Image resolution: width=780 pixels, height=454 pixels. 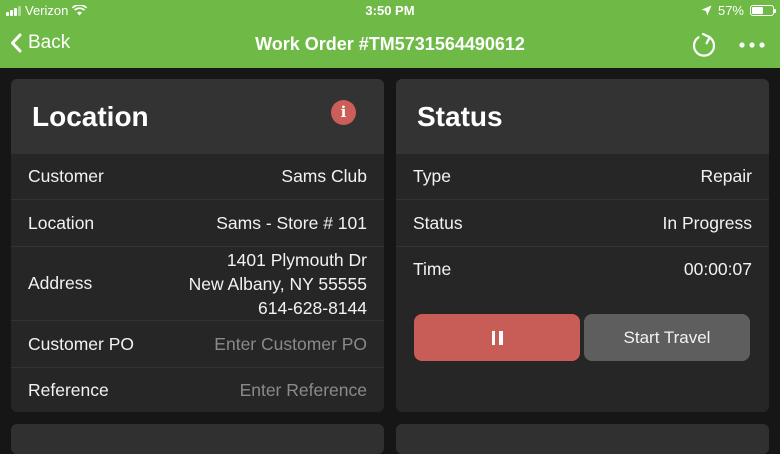 I want to click on type-row: Type Repair, so click(x=582, y=176).